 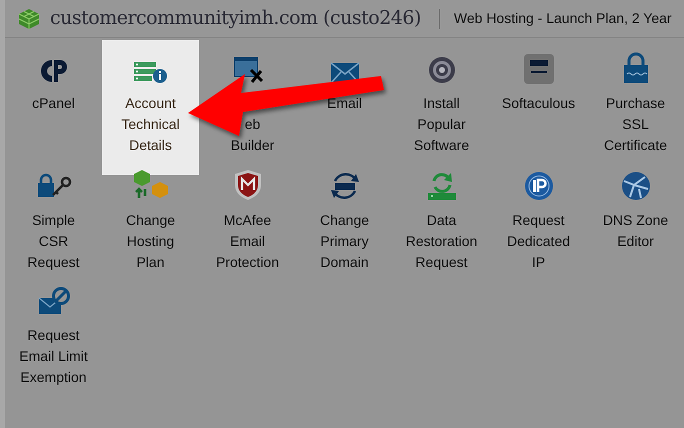 What do you see at coordinates (252, 145) in the screenshot?
I see `tool-label: Builder` at bounding box center [252, 145].